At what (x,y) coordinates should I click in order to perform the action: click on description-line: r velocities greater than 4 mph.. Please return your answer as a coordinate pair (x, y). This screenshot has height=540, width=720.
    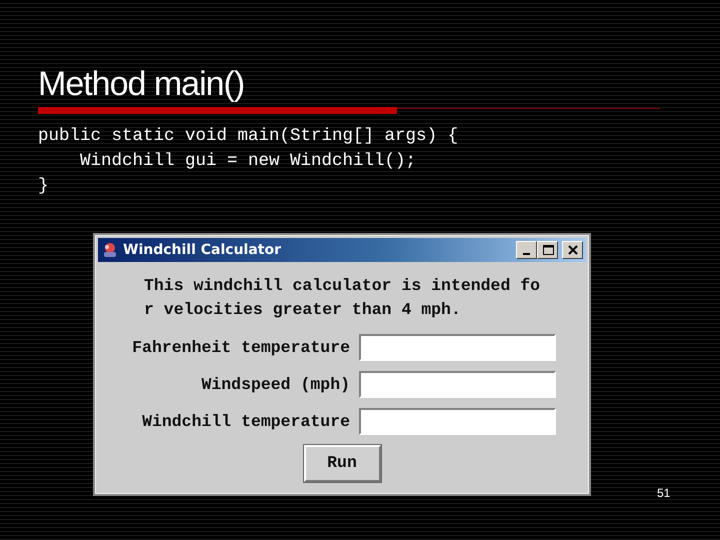
    Looking at the image, I should click on (303, 310).